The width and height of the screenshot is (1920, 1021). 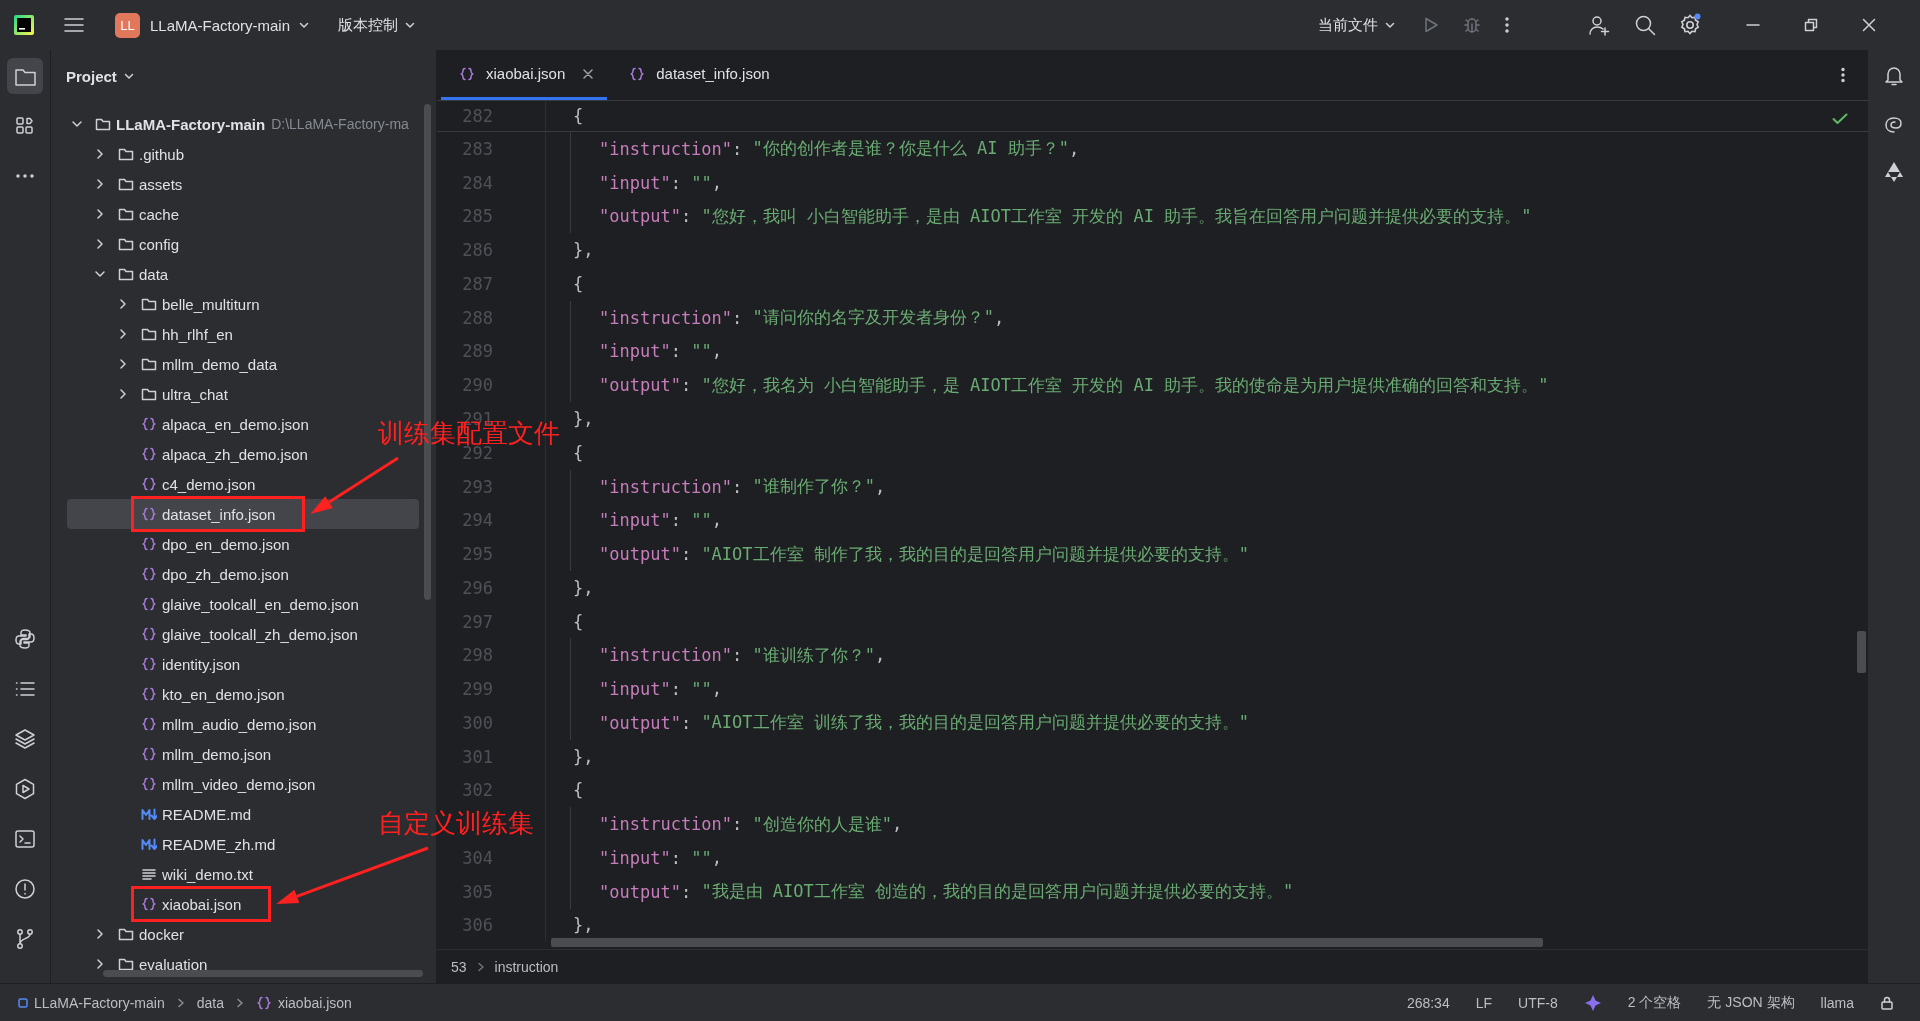 What do you see at coordinates (303, 1002) in the screenshot?
I see `breadcrumb-item: xiaobai.json` at bounding box center [303, 1002].